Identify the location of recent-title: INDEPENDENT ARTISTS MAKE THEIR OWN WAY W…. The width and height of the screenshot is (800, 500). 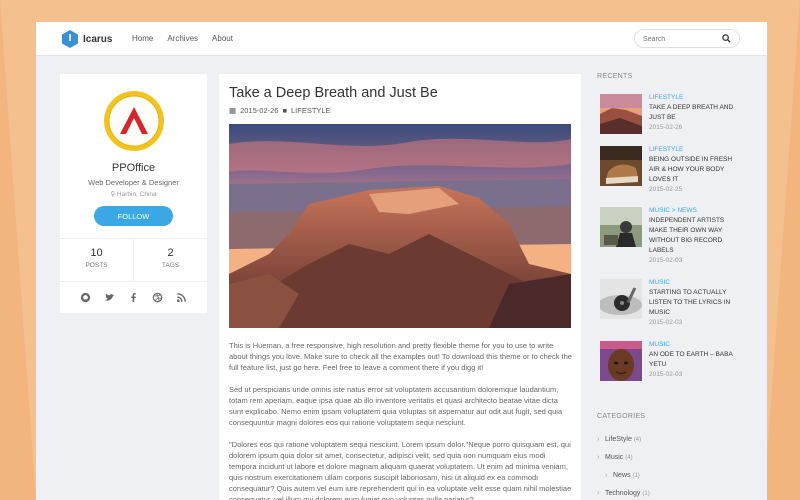
(695, 236).